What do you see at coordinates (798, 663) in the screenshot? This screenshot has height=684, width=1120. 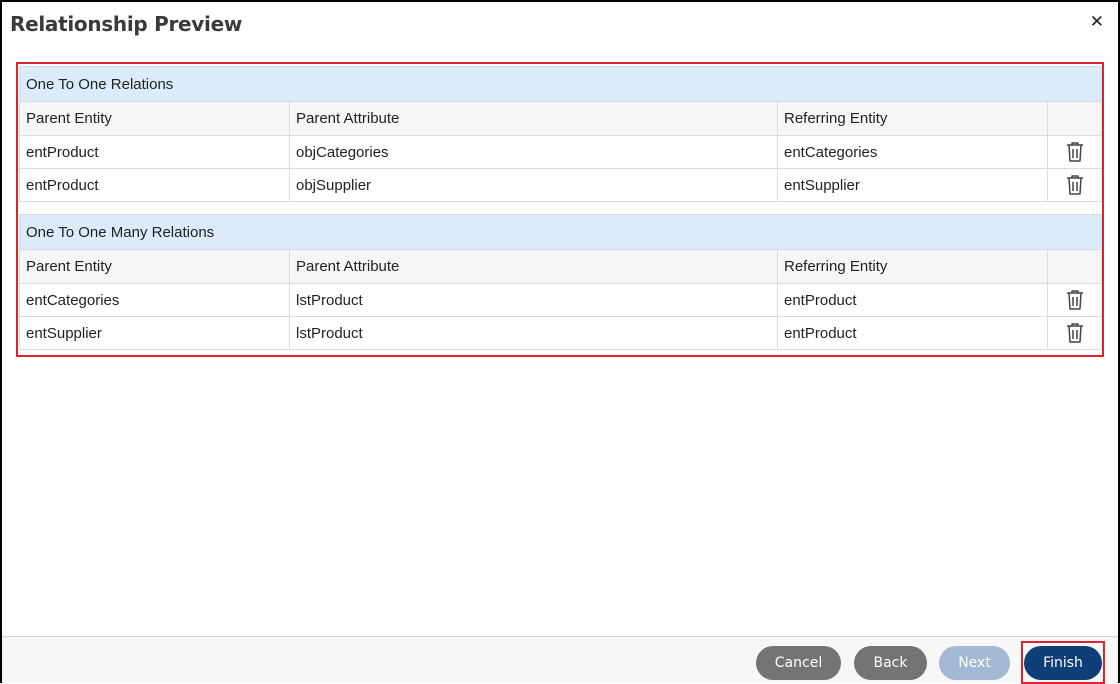 I see `cancel-button: Cancel` at bounding box center [798, 663].